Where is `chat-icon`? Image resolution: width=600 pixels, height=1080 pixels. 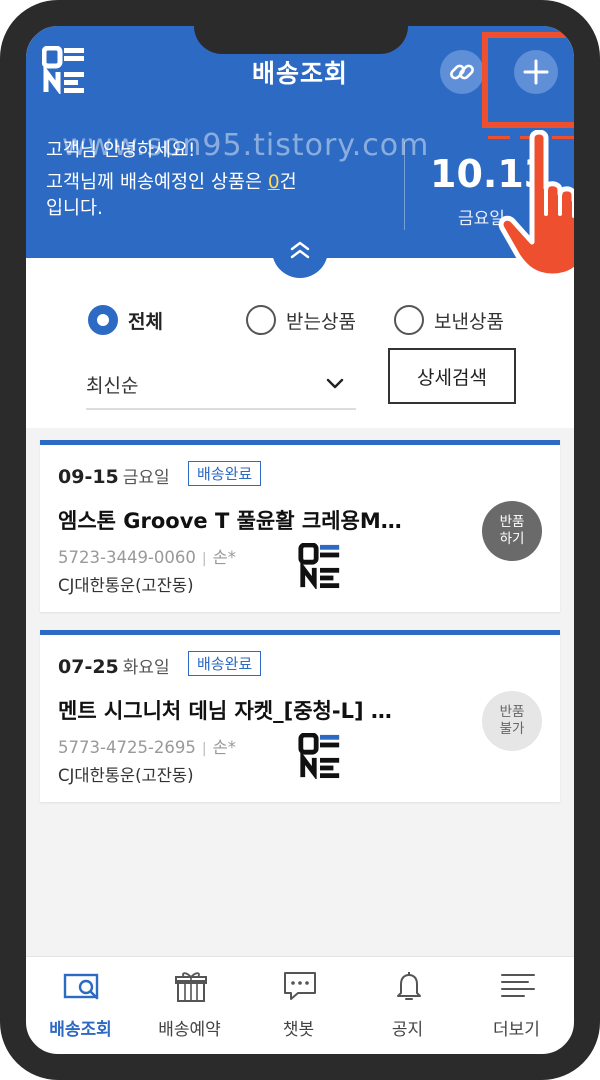 chat-icon is located at coordinates (300, 986).